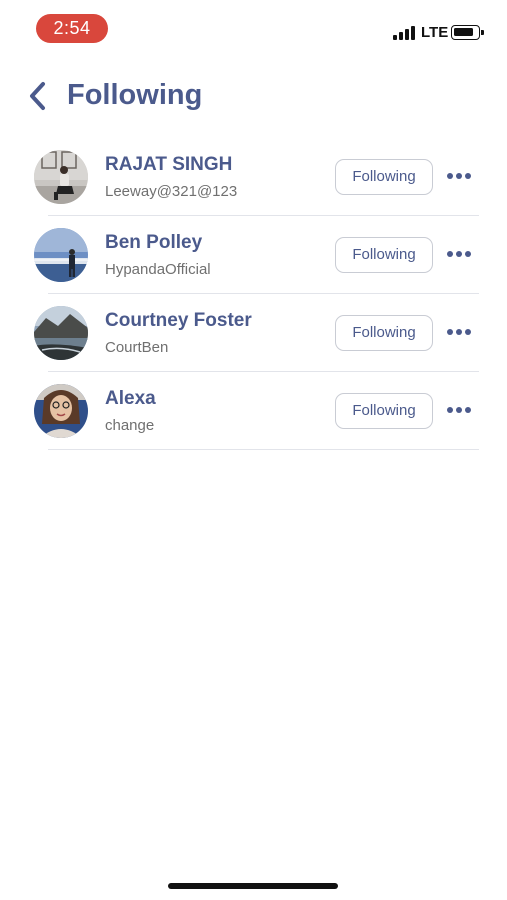 This screenshot has width=507, height=900. What do you see at coordinates (253, 255) in the screenshot?
I see `list-item: Ben Polley HypandaOfficial Following` at bounding box center [253, 255].